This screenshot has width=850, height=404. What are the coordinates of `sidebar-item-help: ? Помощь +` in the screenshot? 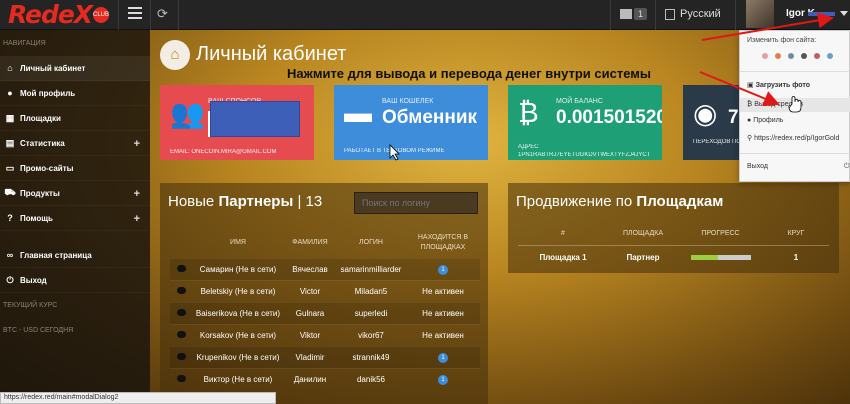 It's located at (75, 218).